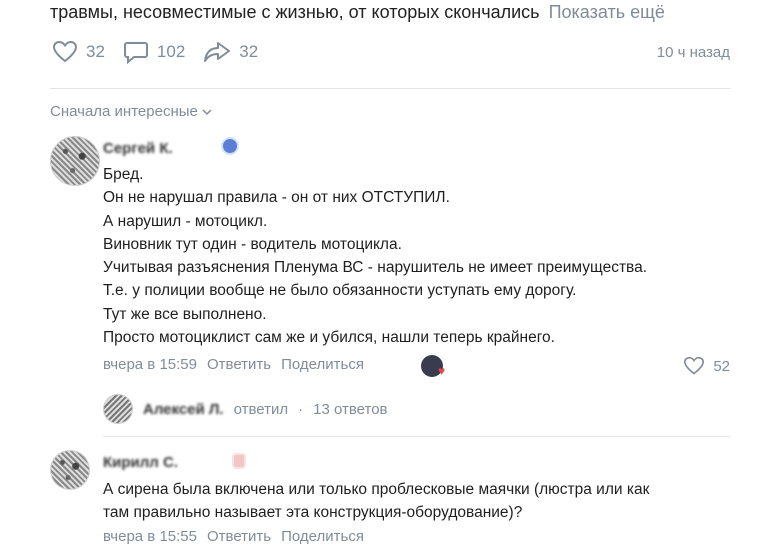 Image resolution: width=774 pixels, height=549 pixels. Describe the element at coordinates (706, 366) in the screenshot. I see `comment-like-button: 52` at that location.